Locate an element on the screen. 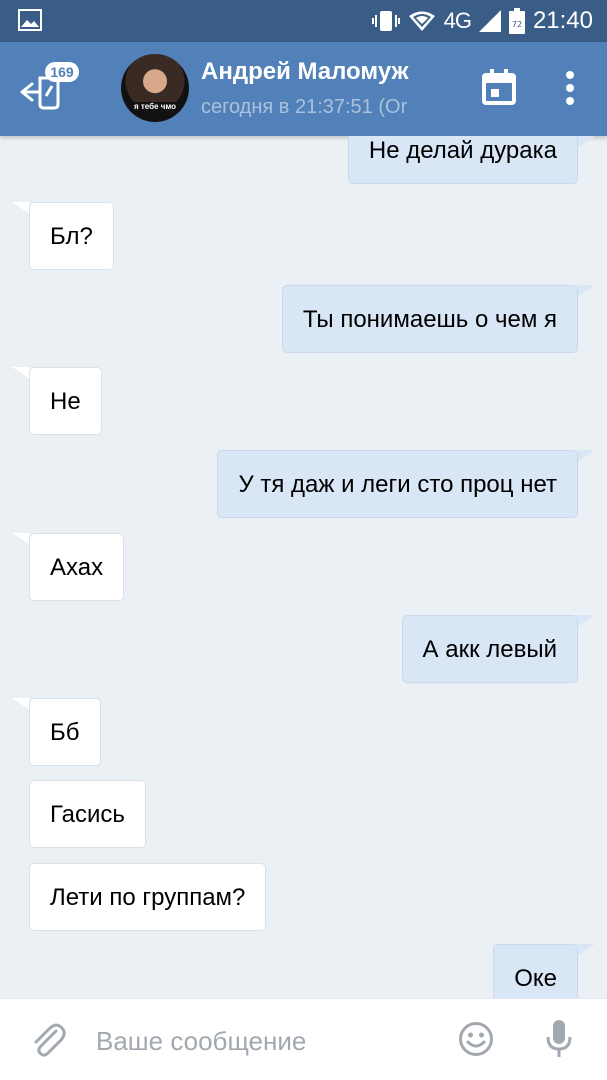 Image resolution: width=607 pixels, height=1080 pixels. more-vert-icon is located at coordinates (570, 88).